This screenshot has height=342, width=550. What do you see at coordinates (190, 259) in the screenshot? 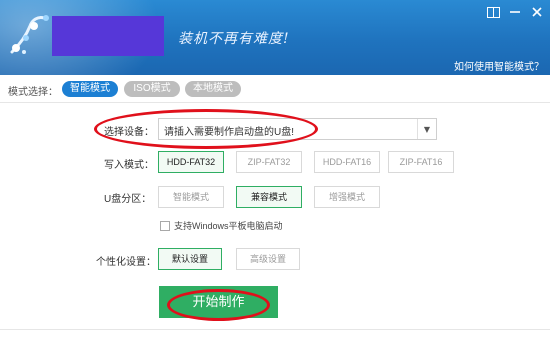
I see `personalize-default: 默认设置` at bounding box center [190, 259].